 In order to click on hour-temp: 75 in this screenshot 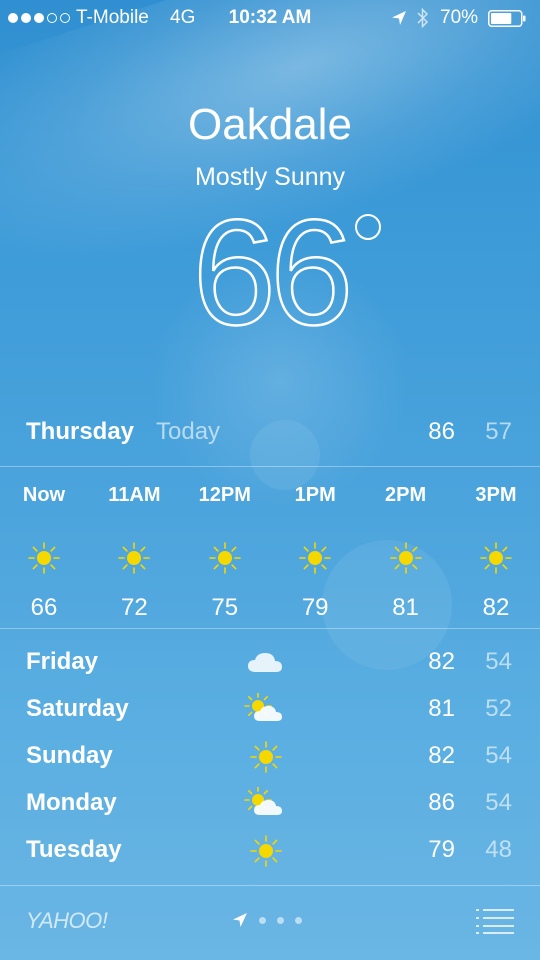, I will do `click(225, 607)`.